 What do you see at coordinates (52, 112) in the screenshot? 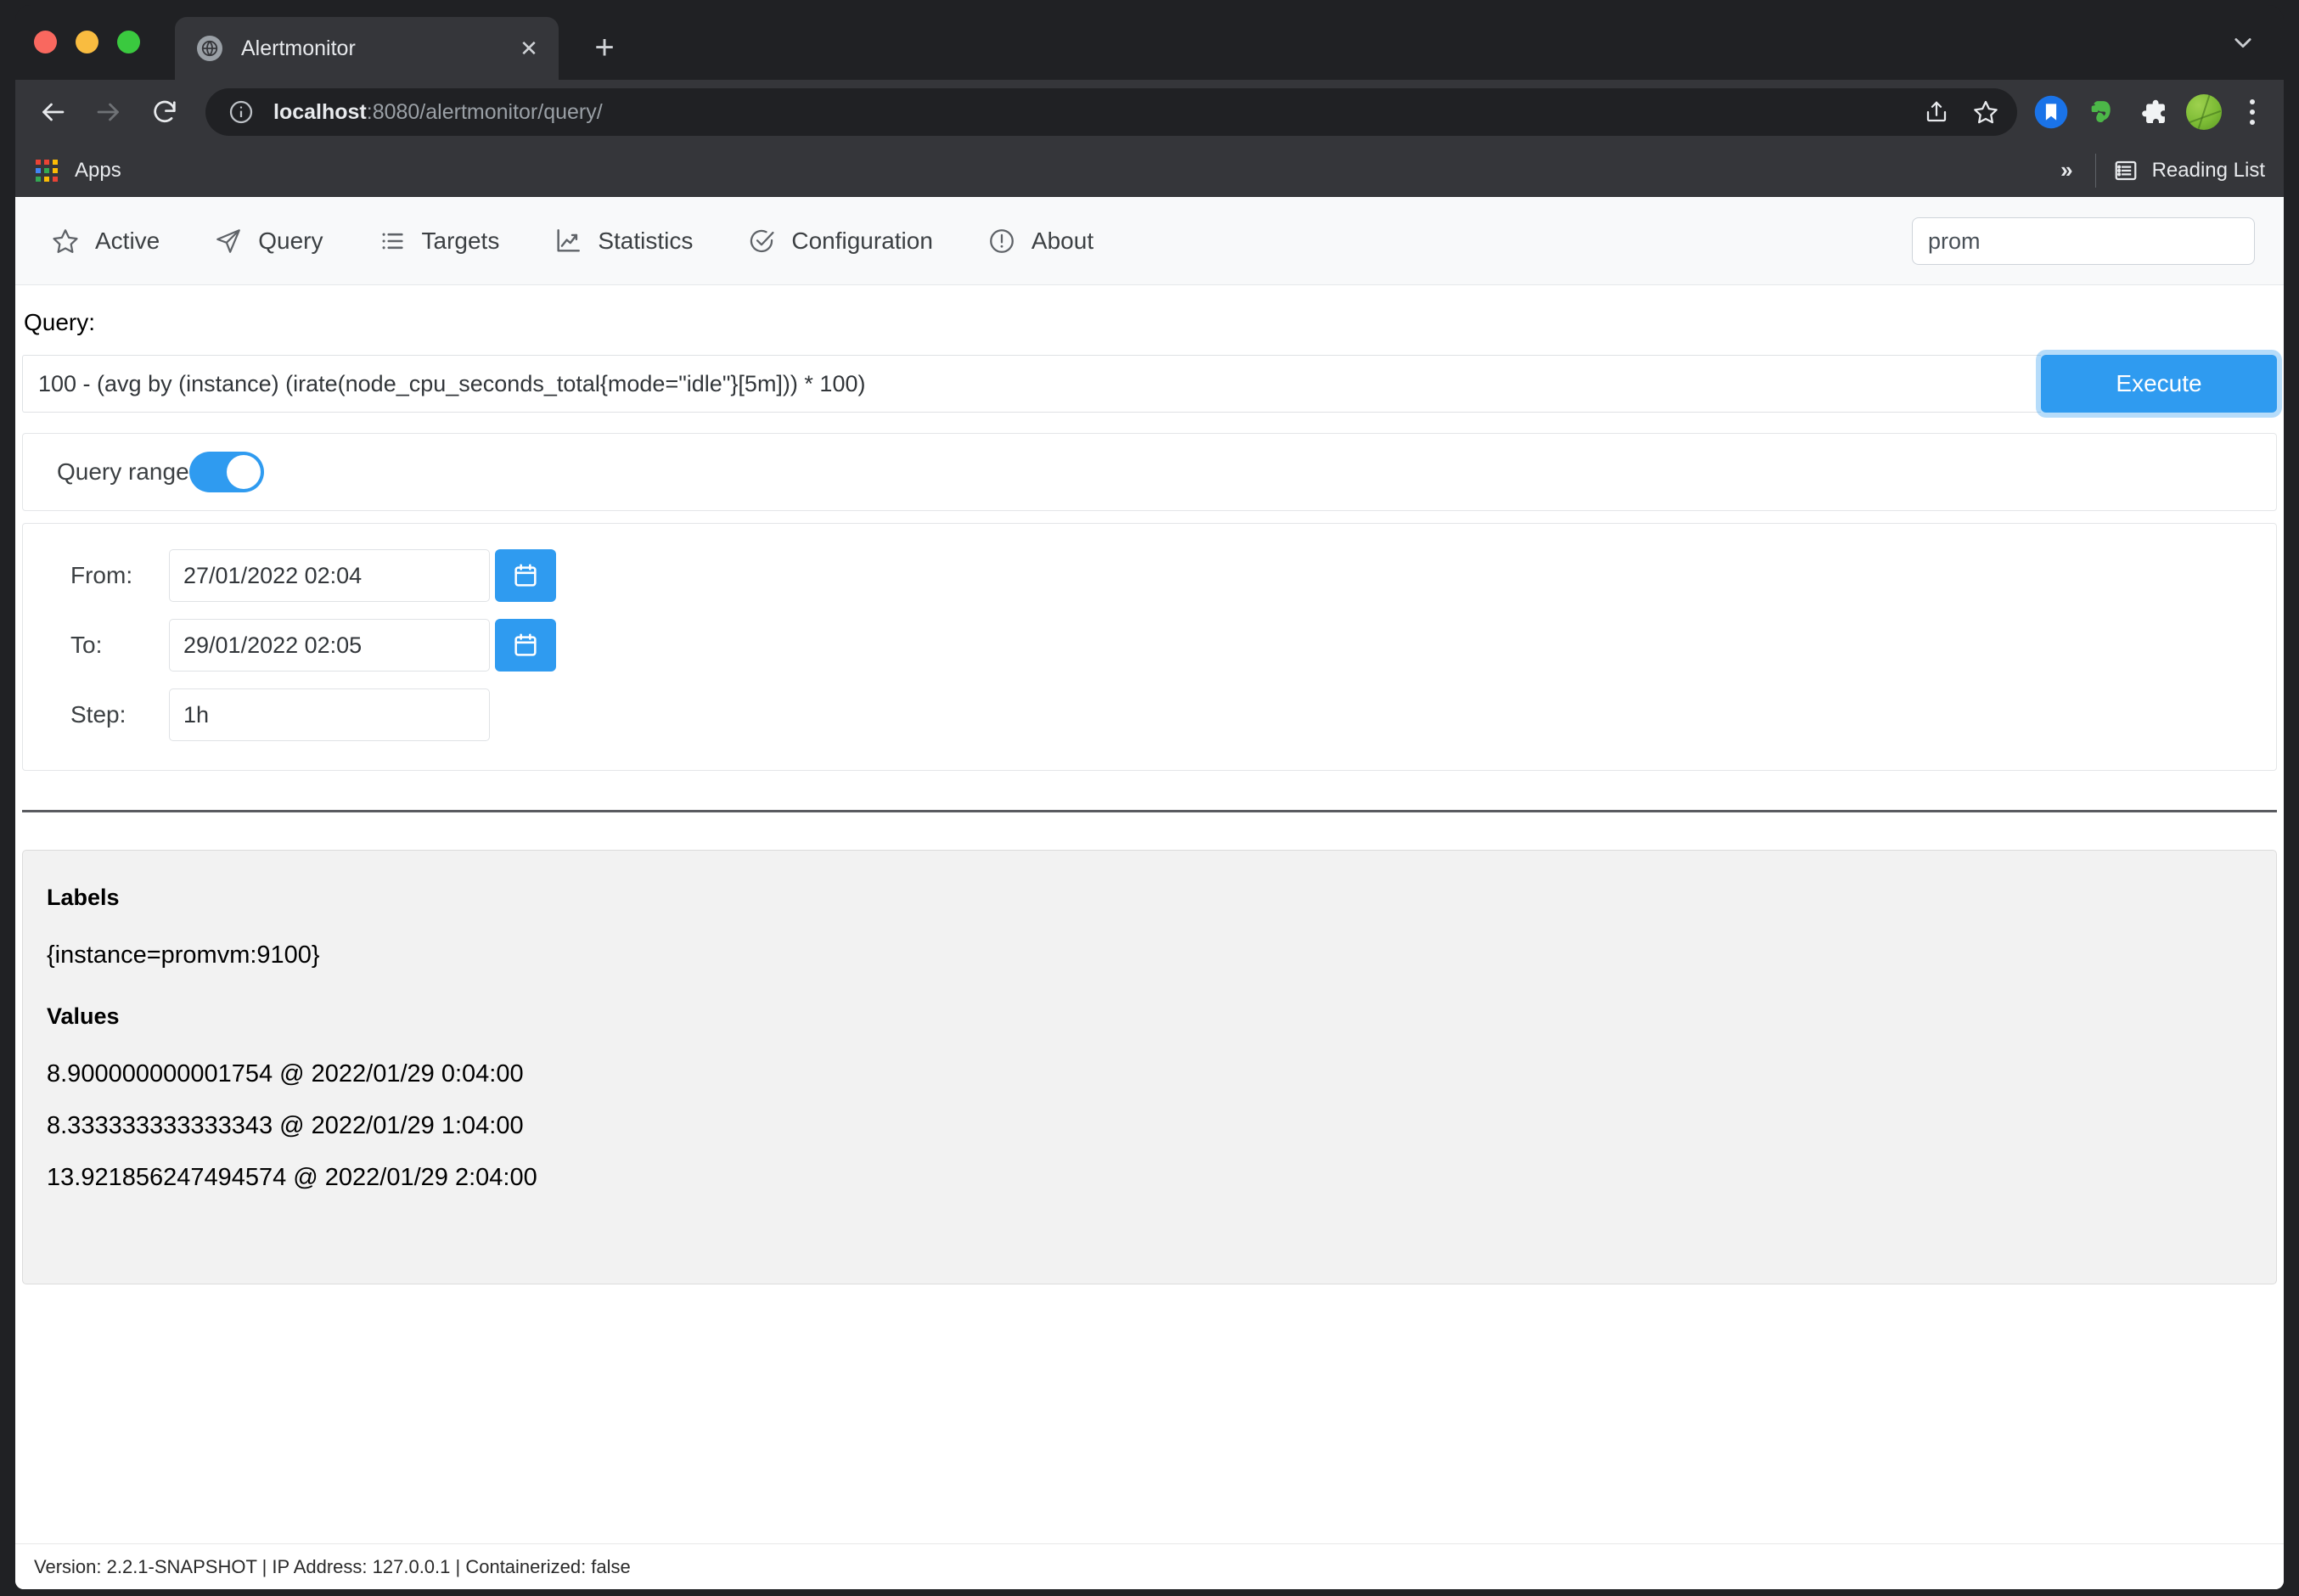
I see `back-button` at bounding box center [52, 112].